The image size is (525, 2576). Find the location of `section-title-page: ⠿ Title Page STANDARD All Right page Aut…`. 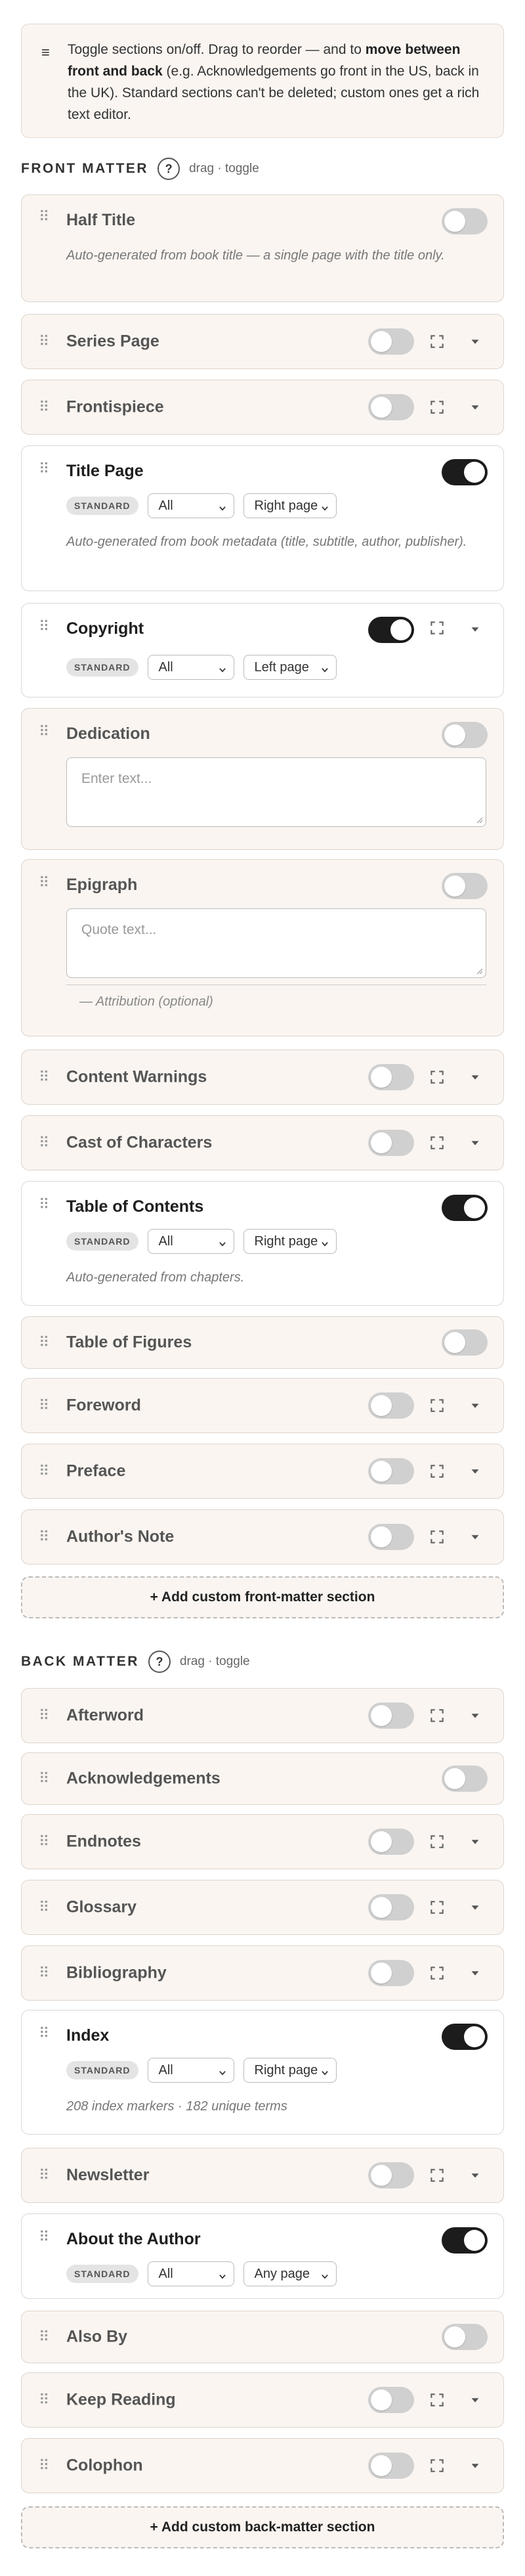

section-title-page: ⠿ Title Page STANDARD All Right page Aut… is located at coordinates (262, 518).